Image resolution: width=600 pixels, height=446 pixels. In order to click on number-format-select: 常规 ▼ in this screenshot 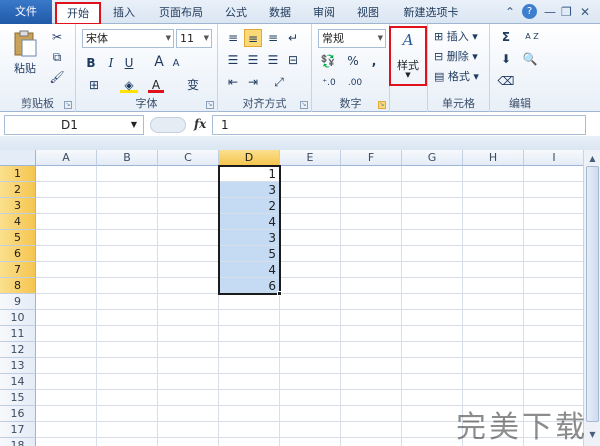, I will do `click(352, 38)`.